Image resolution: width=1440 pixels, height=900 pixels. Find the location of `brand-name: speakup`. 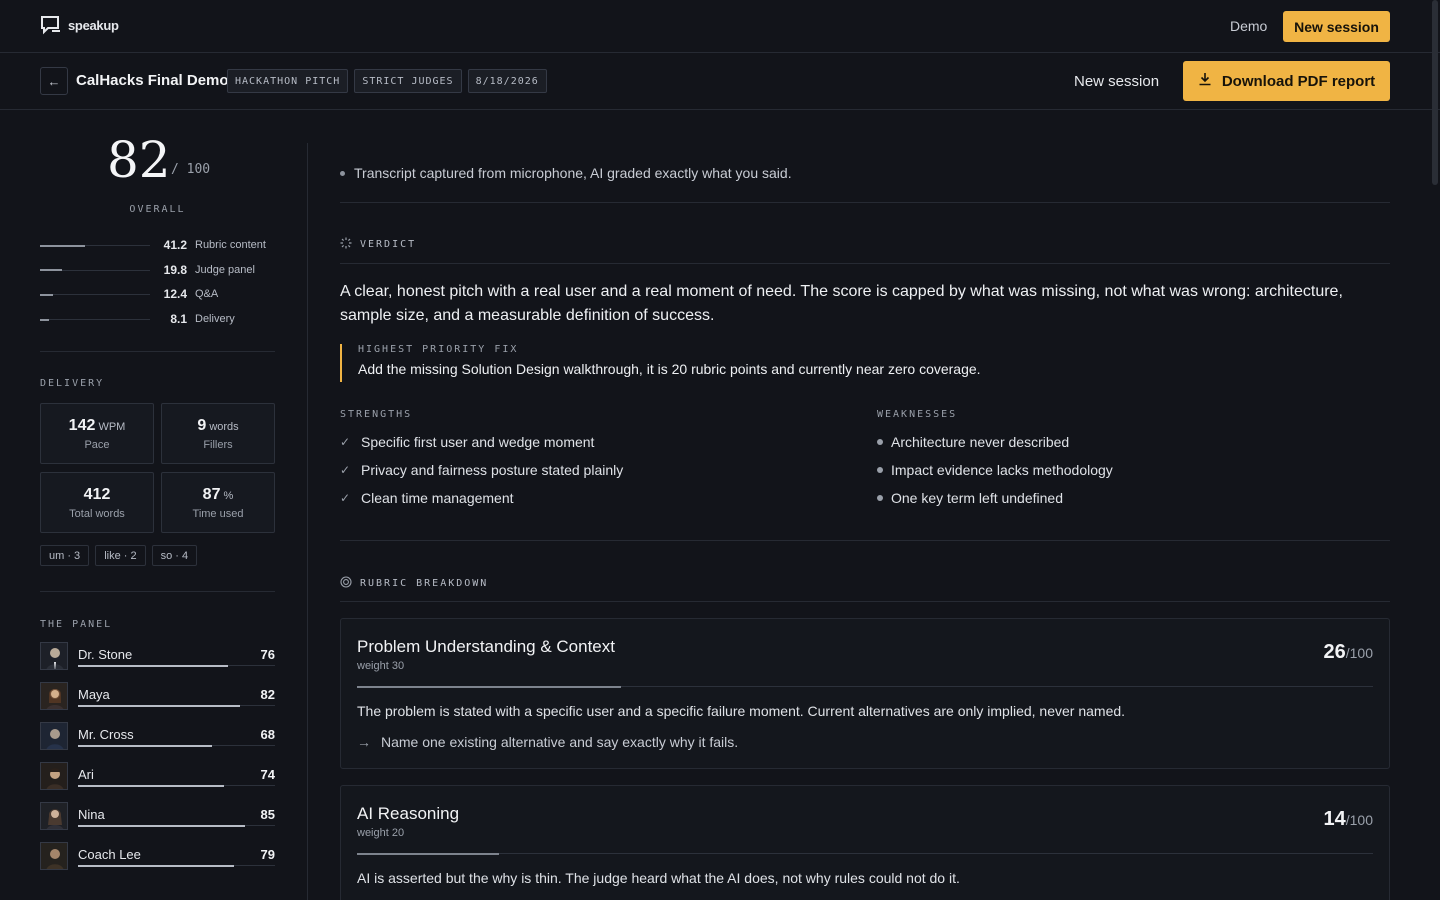

brand-name: speakup is located at coordinates (93, 25).